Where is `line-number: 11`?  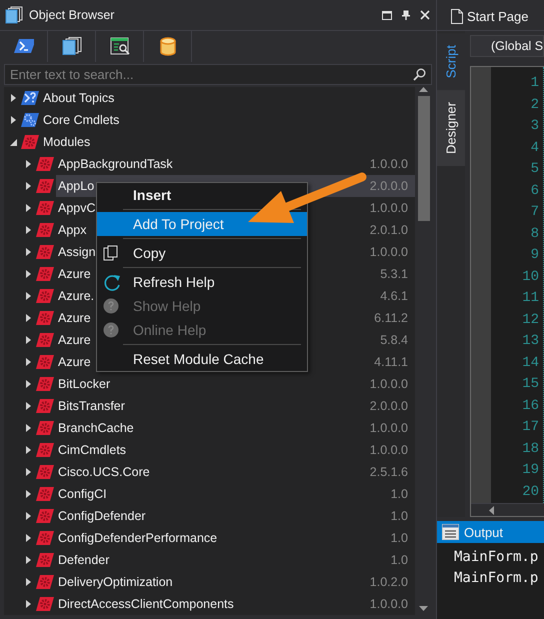
line-number: 11 is located at coordinates (530, 298).